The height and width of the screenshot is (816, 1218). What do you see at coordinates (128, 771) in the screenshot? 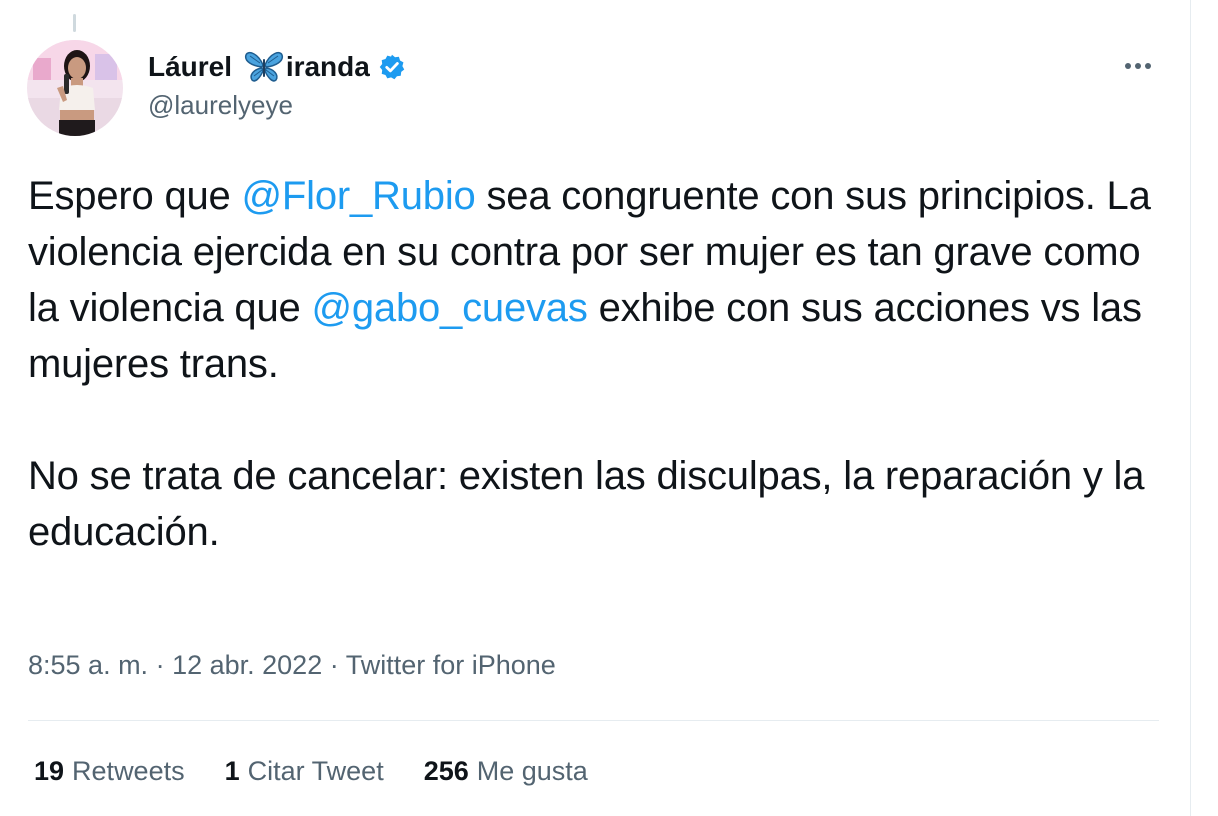
I see `retweets-label: Retweets` at bounding box center [128, 771].